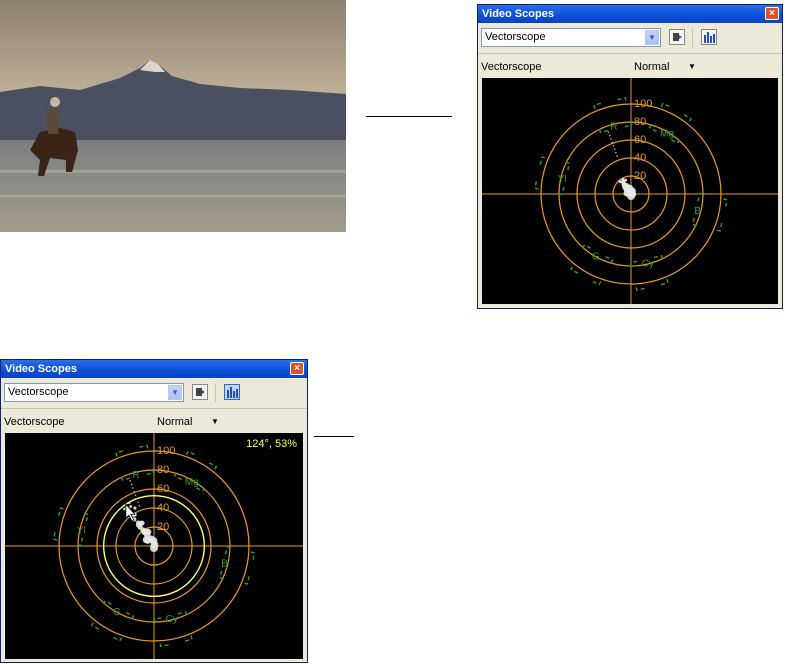 The width and height of the screenshot is (785, 664). Describe the element at coordinates (409, 116) in the screenshot. I see `callout-line-top` at that location.